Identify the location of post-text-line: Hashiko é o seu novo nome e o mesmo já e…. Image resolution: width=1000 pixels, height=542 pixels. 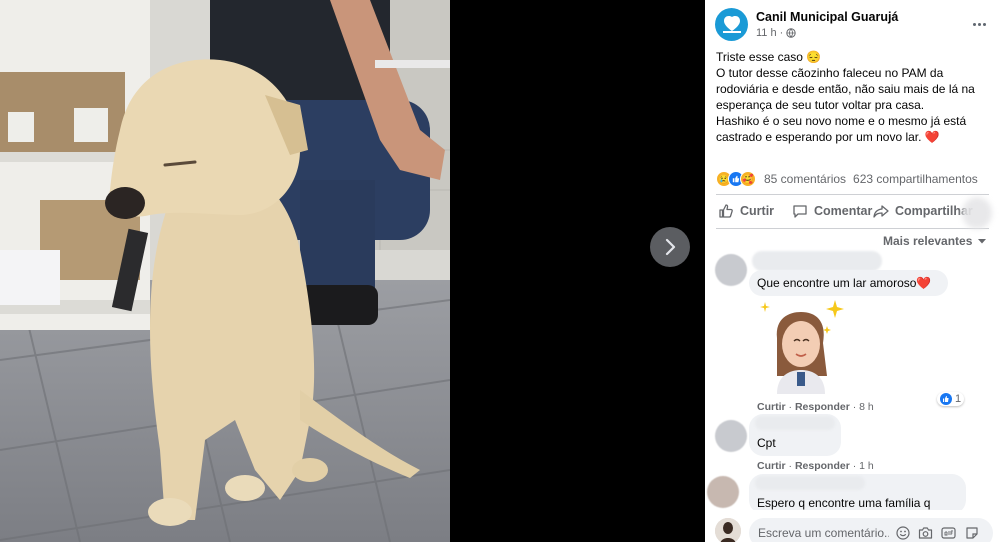
(841, 121).